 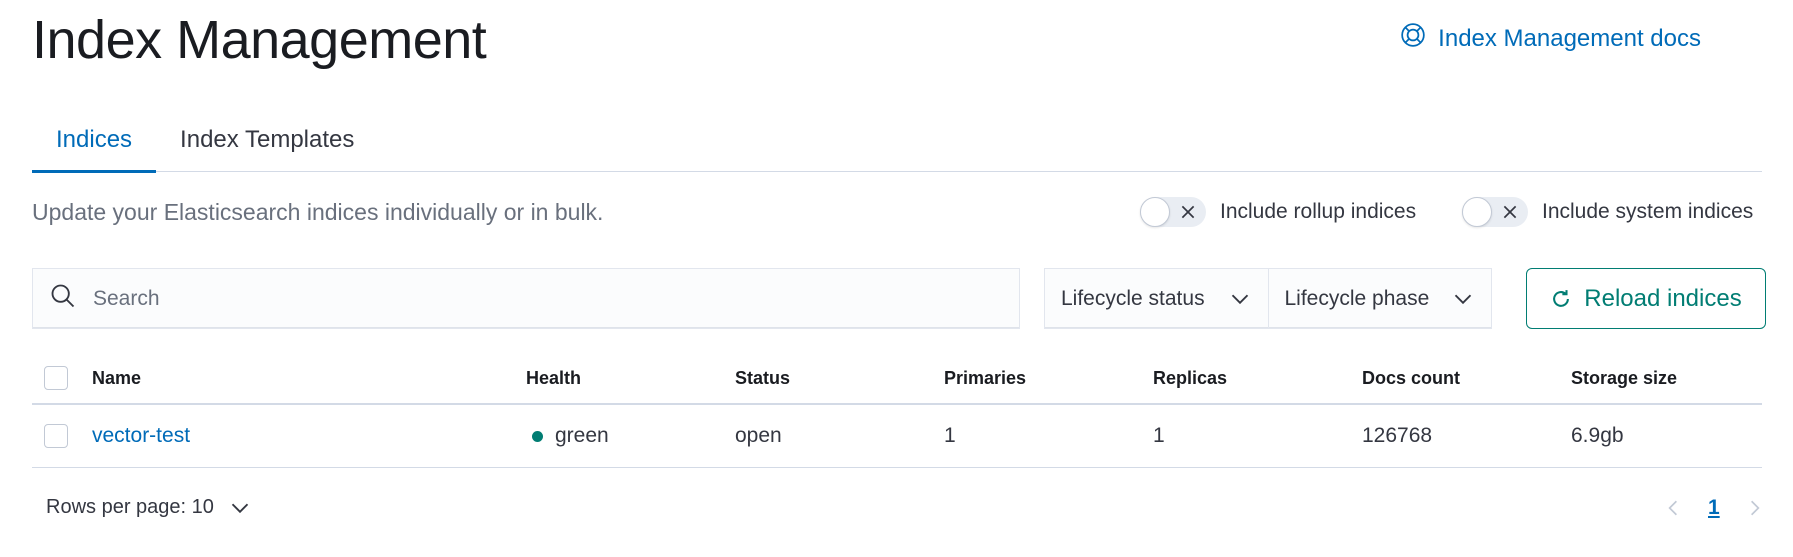 I want to click on column-header-replicas: Replicas, so click(x=1190, y=378).